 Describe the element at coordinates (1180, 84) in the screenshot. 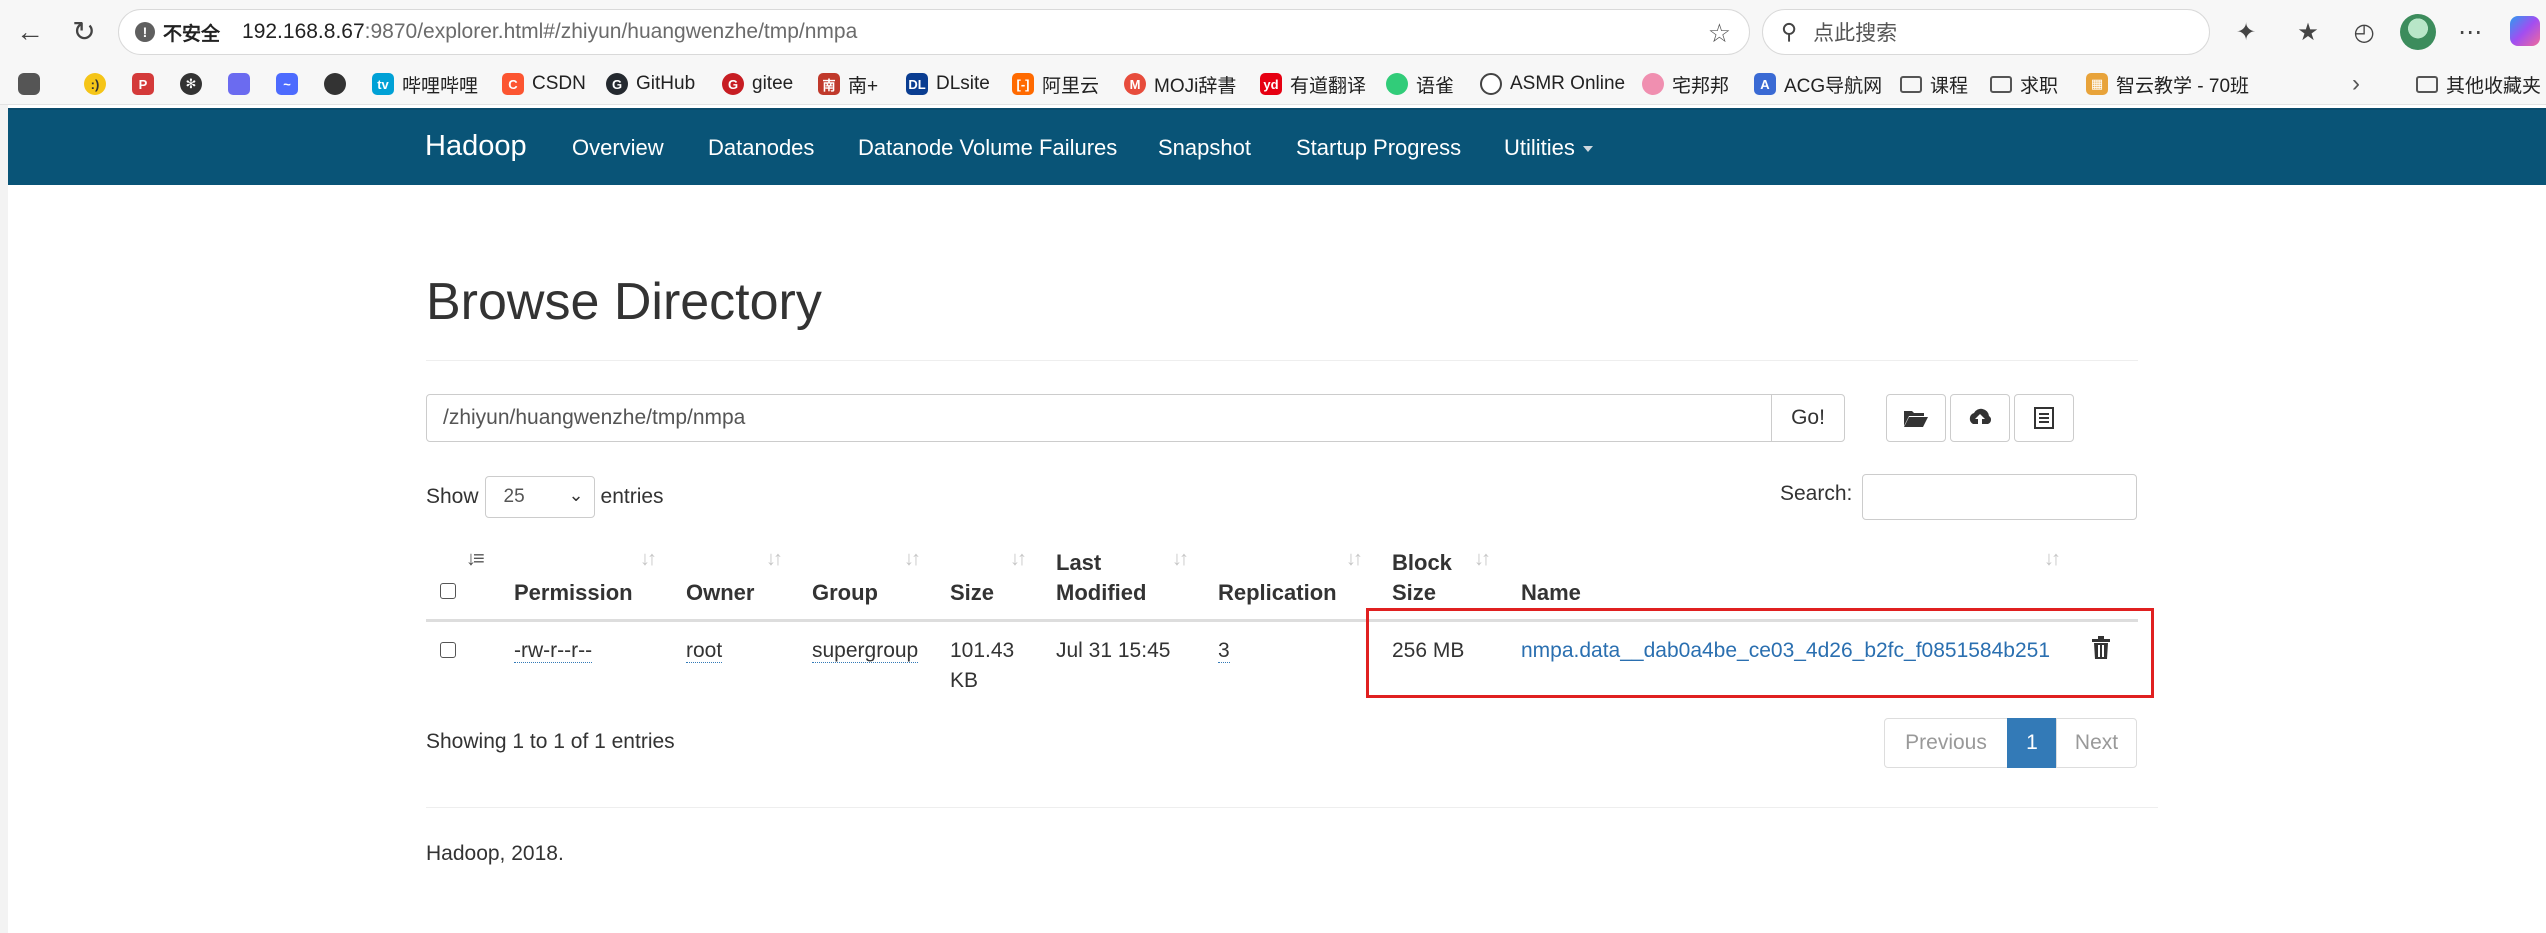

I see `bookmark-moji: M MOJi辞書` at that location.